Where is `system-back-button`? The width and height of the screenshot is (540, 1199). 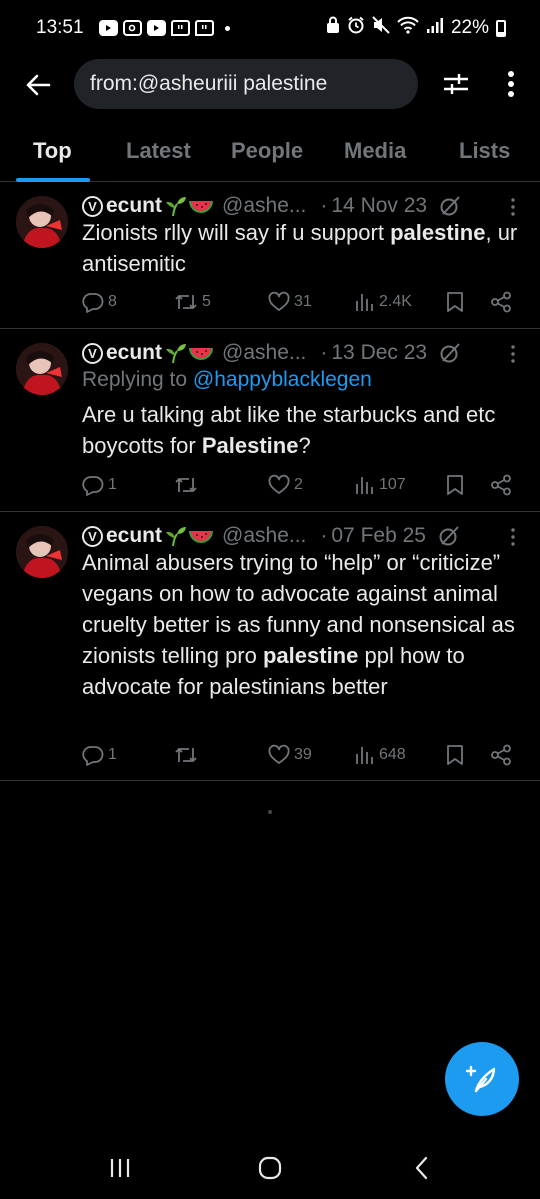
system-back-button is located at coordinates (422, 1168).